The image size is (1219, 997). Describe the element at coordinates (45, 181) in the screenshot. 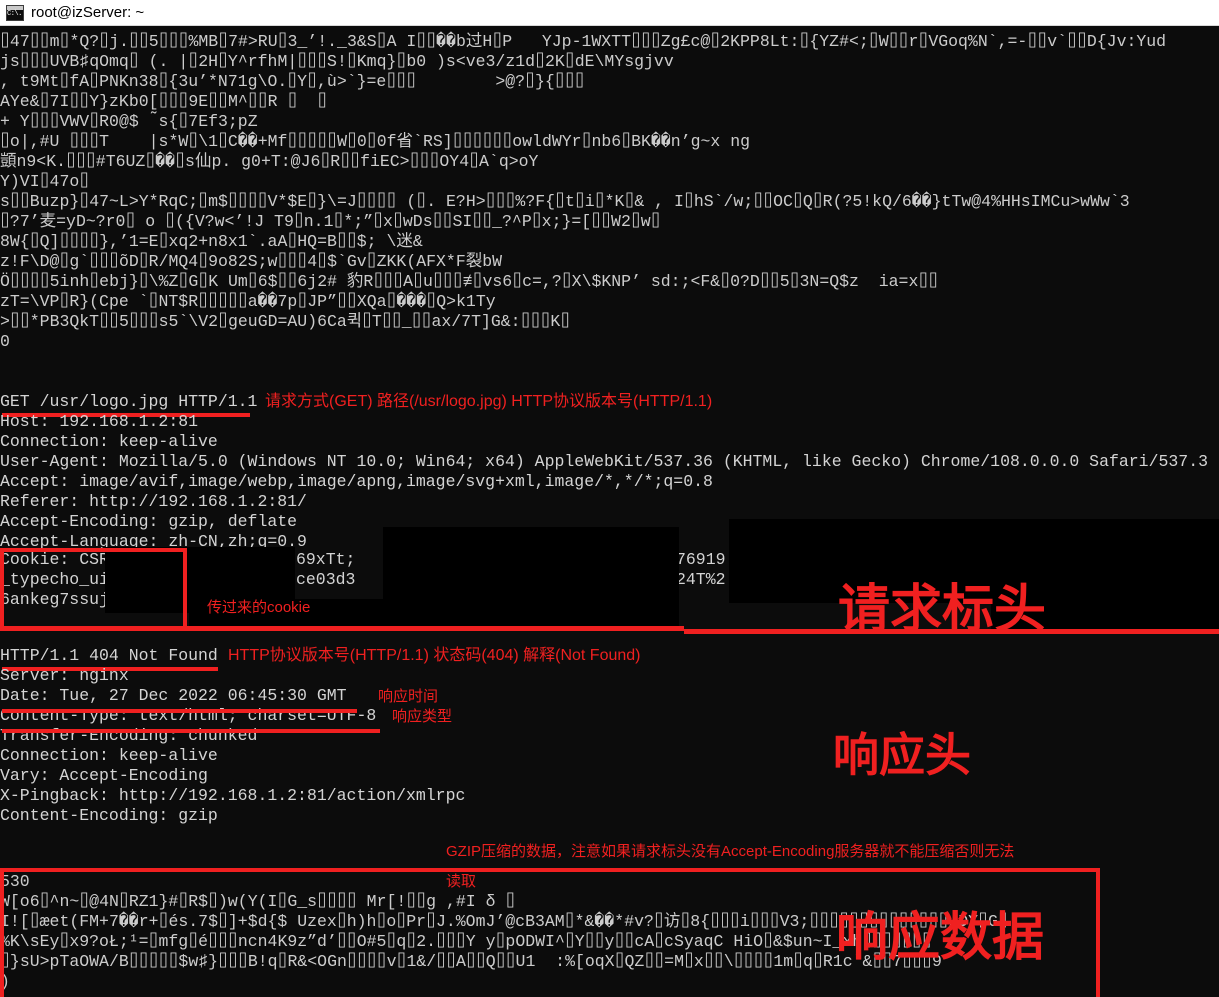

I see `binary-line-7: Y)VI⌷47o⌷` at that location.